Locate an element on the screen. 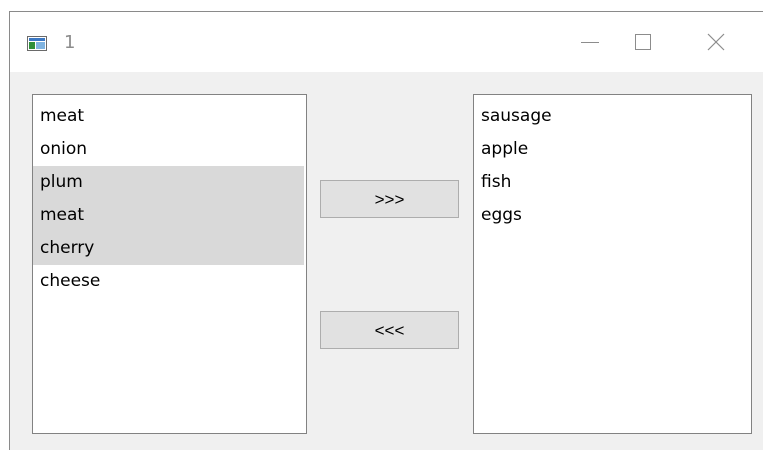  close-icon is located at coordinates (716, 42).